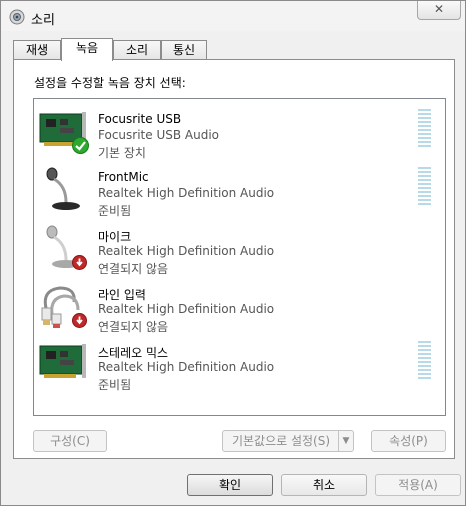 The width and height of the screenshot is (474, 508). I want to click on tab-playback: 재생, so click(37, 49).